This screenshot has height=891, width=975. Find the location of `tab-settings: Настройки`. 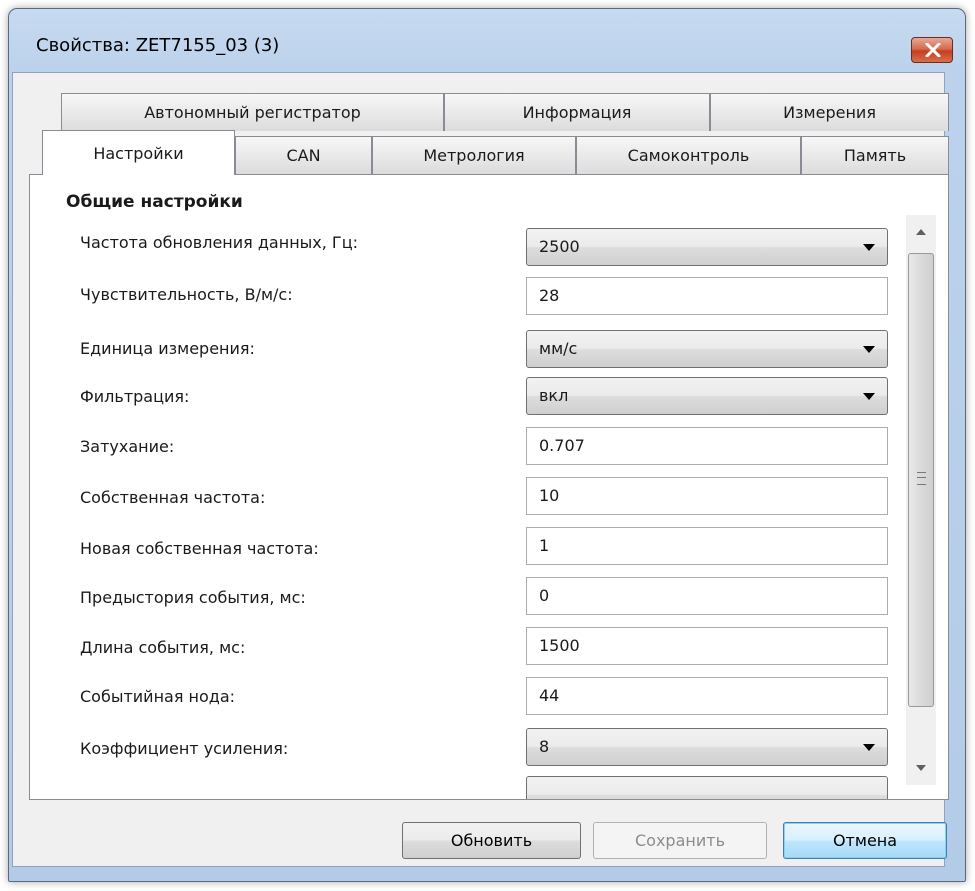

tab-settings: Настройки is located at coordinates (138, 152).